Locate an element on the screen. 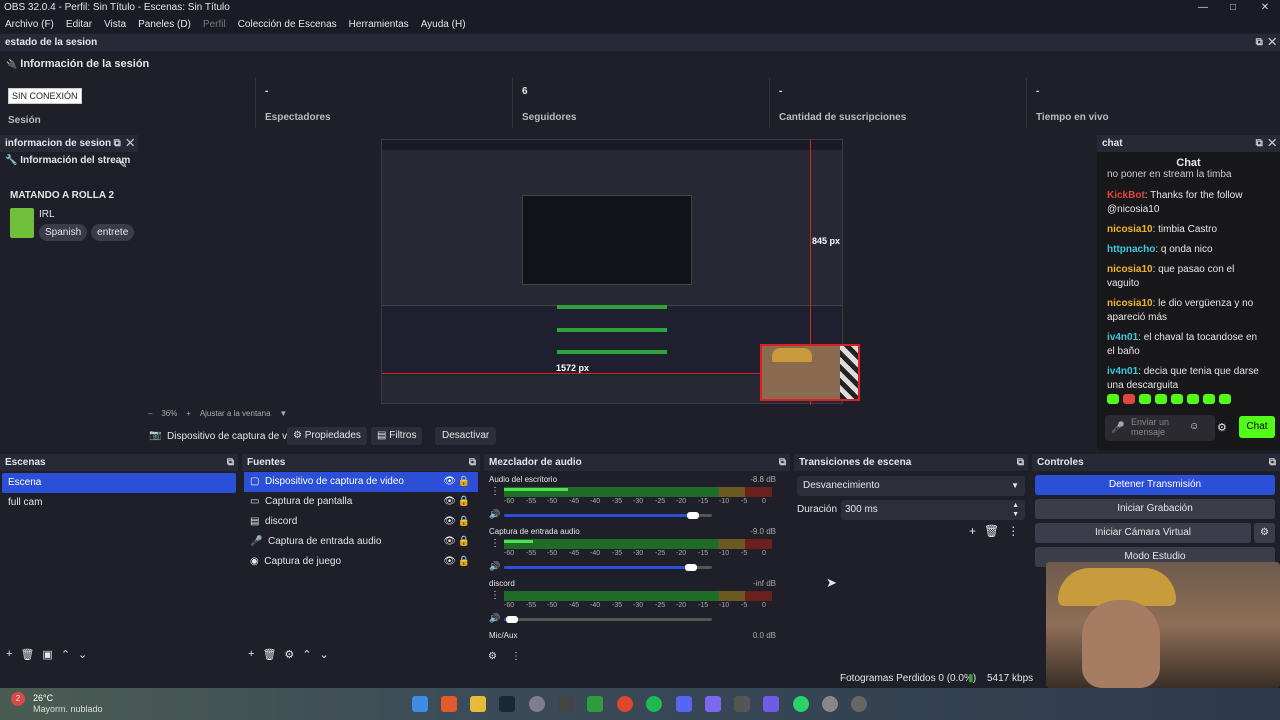  duration-input: 300 ms ▲ ▼ is located at coordinates (933, 510).